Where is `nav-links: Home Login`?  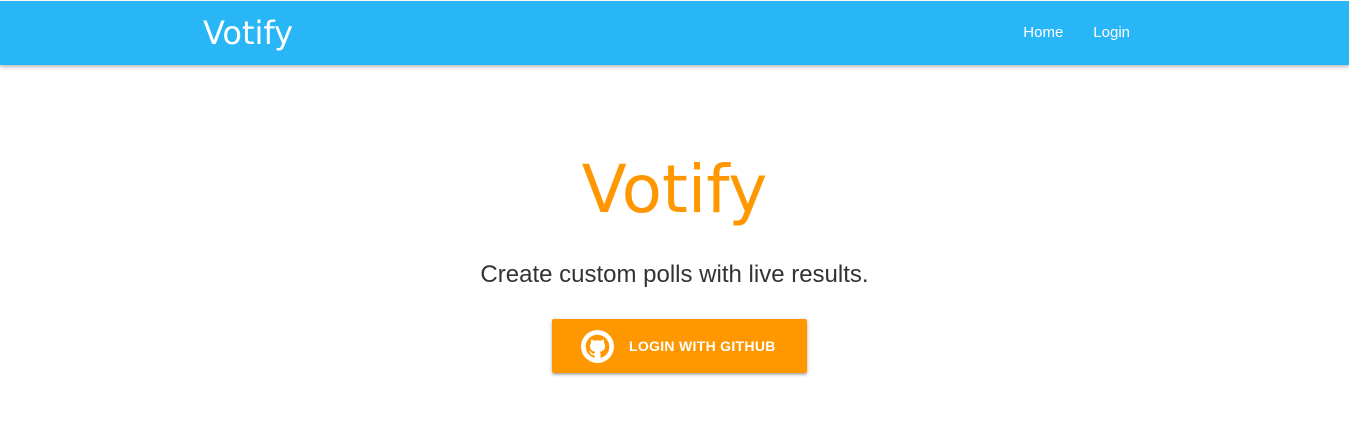 nav-links: Home Login is located at coordinates (1076, 33).